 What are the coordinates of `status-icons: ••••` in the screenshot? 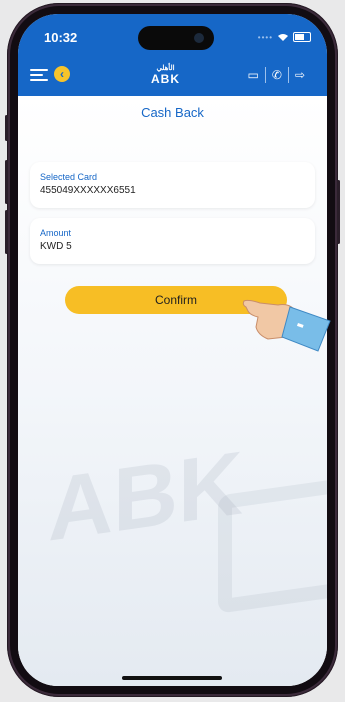 It's located at (284, 37).